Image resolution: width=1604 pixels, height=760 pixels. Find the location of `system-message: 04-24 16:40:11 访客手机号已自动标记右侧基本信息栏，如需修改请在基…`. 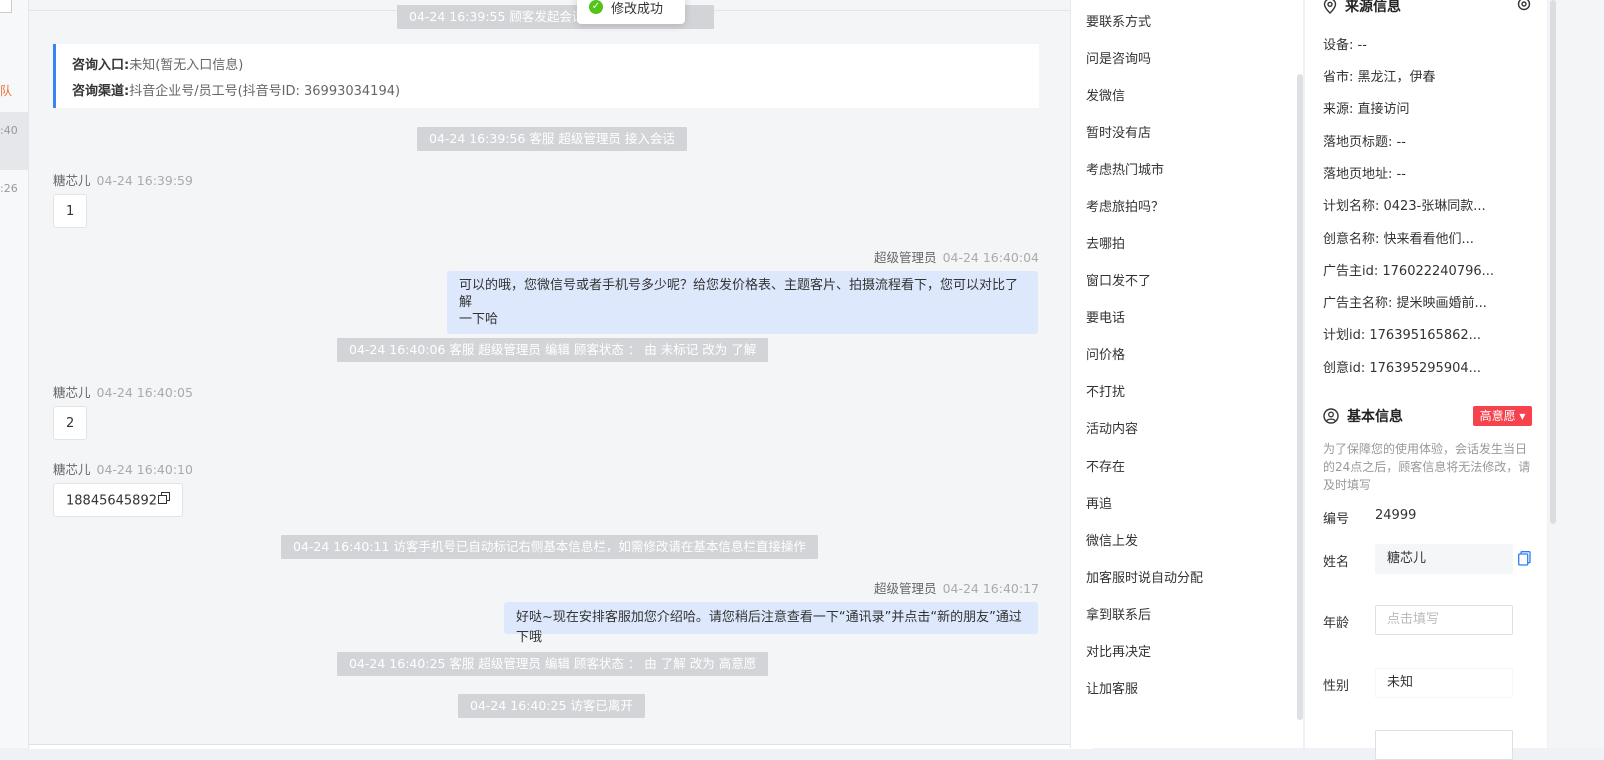

system-message: 04-24 16:40:11 访客手机号已自动标记右侧基本信息栏，如需修改请在基… is located at coordinates (549, 547).